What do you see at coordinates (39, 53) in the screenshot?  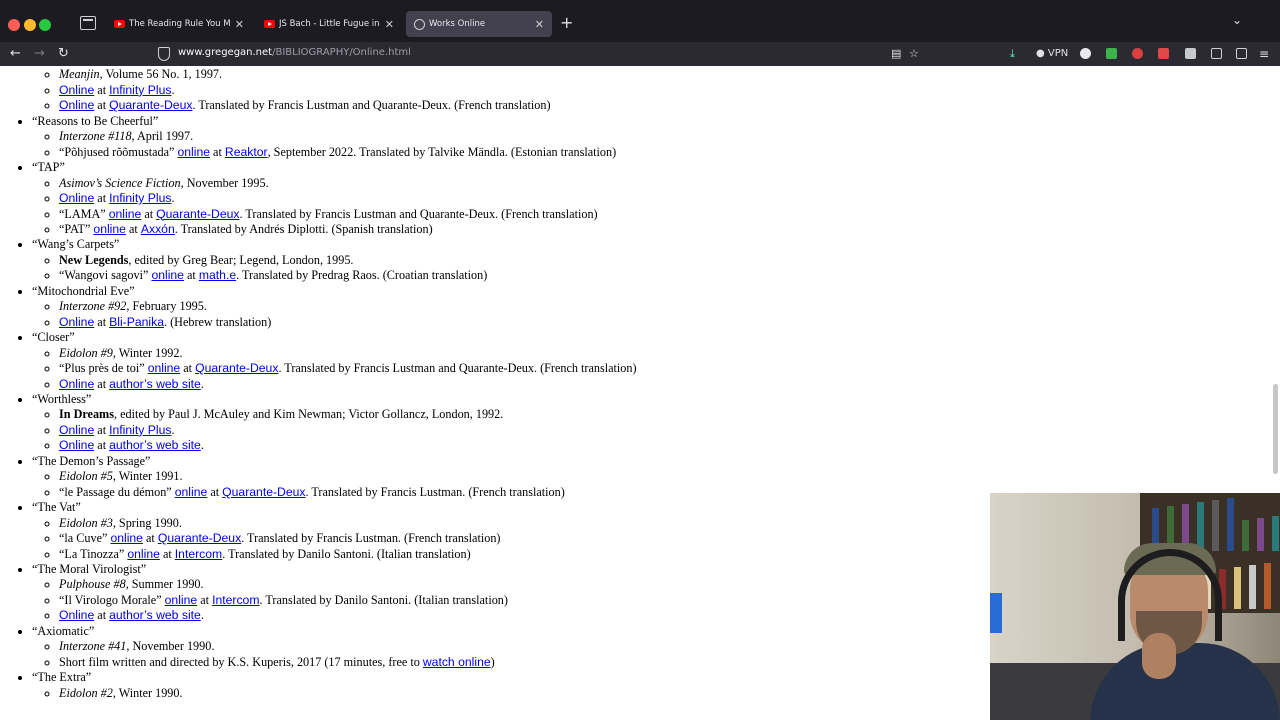 I see `forward-arrow-icon: →` at bounding box center [39, 53].